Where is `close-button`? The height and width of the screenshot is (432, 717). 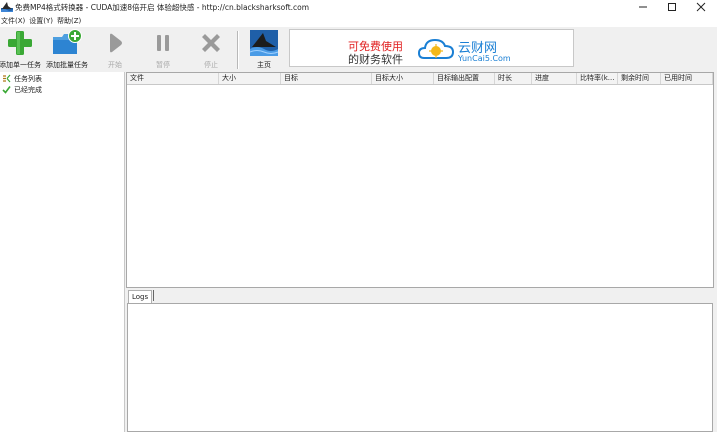
close-button is located at coordinates (701, 7).